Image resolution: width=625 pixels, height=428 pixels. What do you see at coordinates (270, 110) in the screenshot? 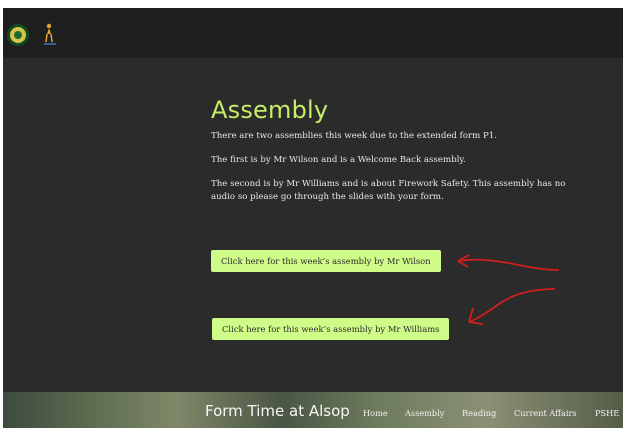
I see `page-title: Assembly` at bounding box center [270, 110].